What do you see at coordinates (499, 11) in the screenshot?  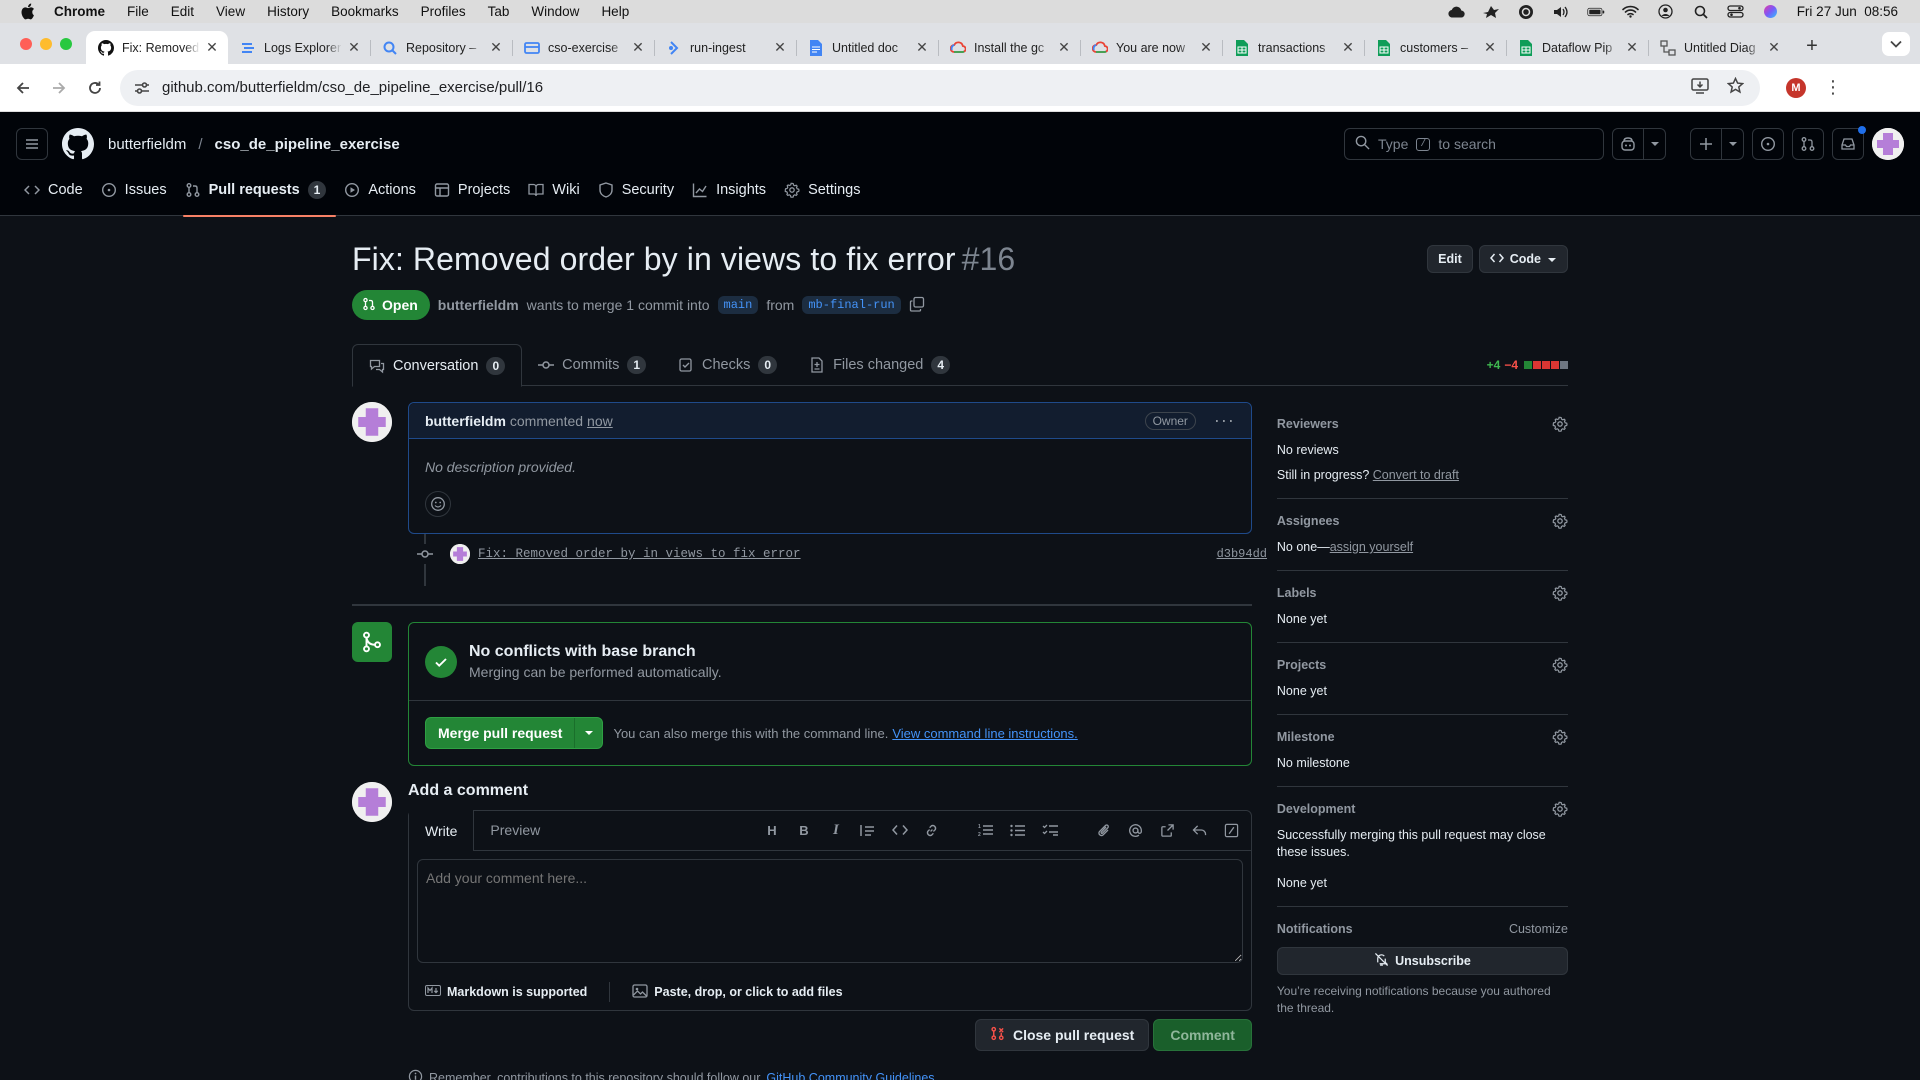 I see `menu-tab: Tab` at bounding box center [499, 11].